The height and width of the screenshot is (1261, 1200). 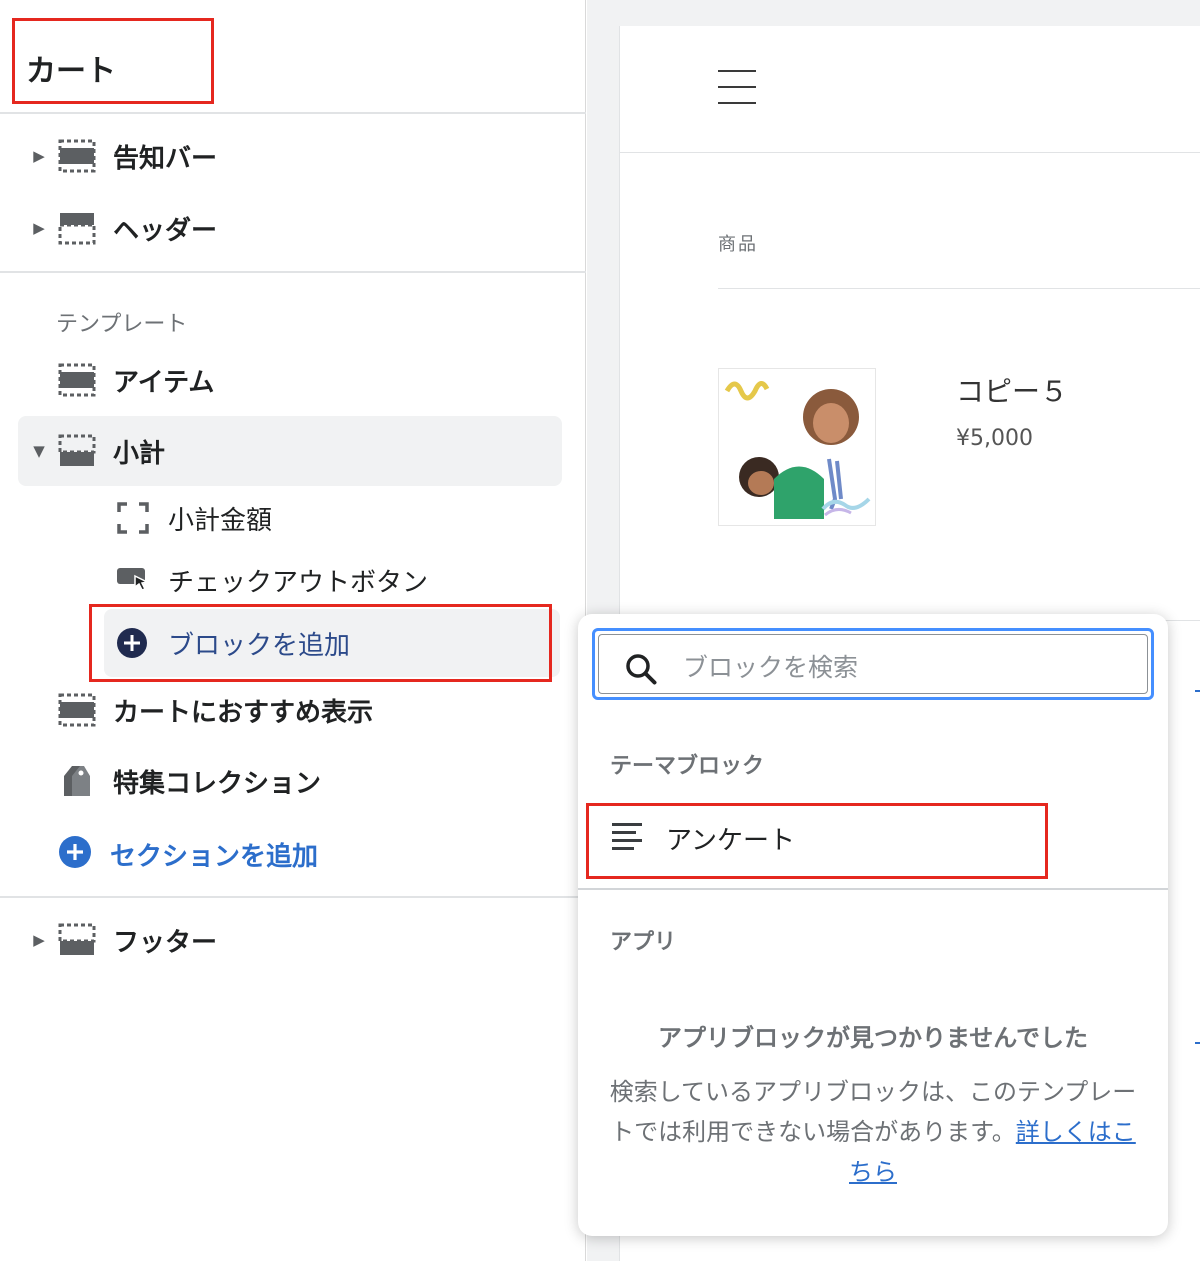 What do you see at coordinates (293, 518) in the screenshot?
I see `sidebar-item-subtotal-amount: 小計金額` at bounding box center [293, 518].